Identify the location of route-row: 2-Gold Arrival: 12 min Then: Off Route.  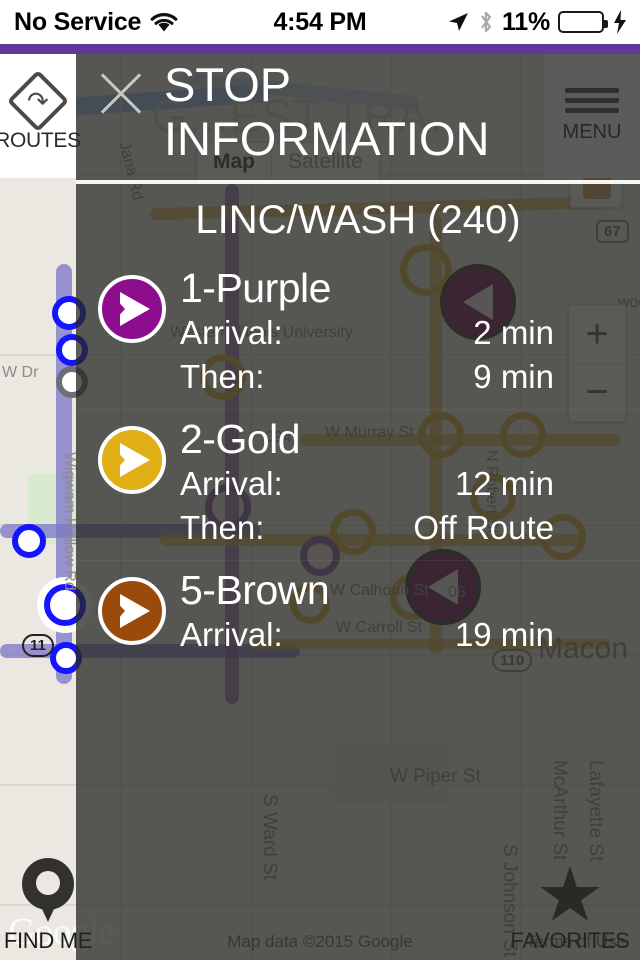
(358, 484).